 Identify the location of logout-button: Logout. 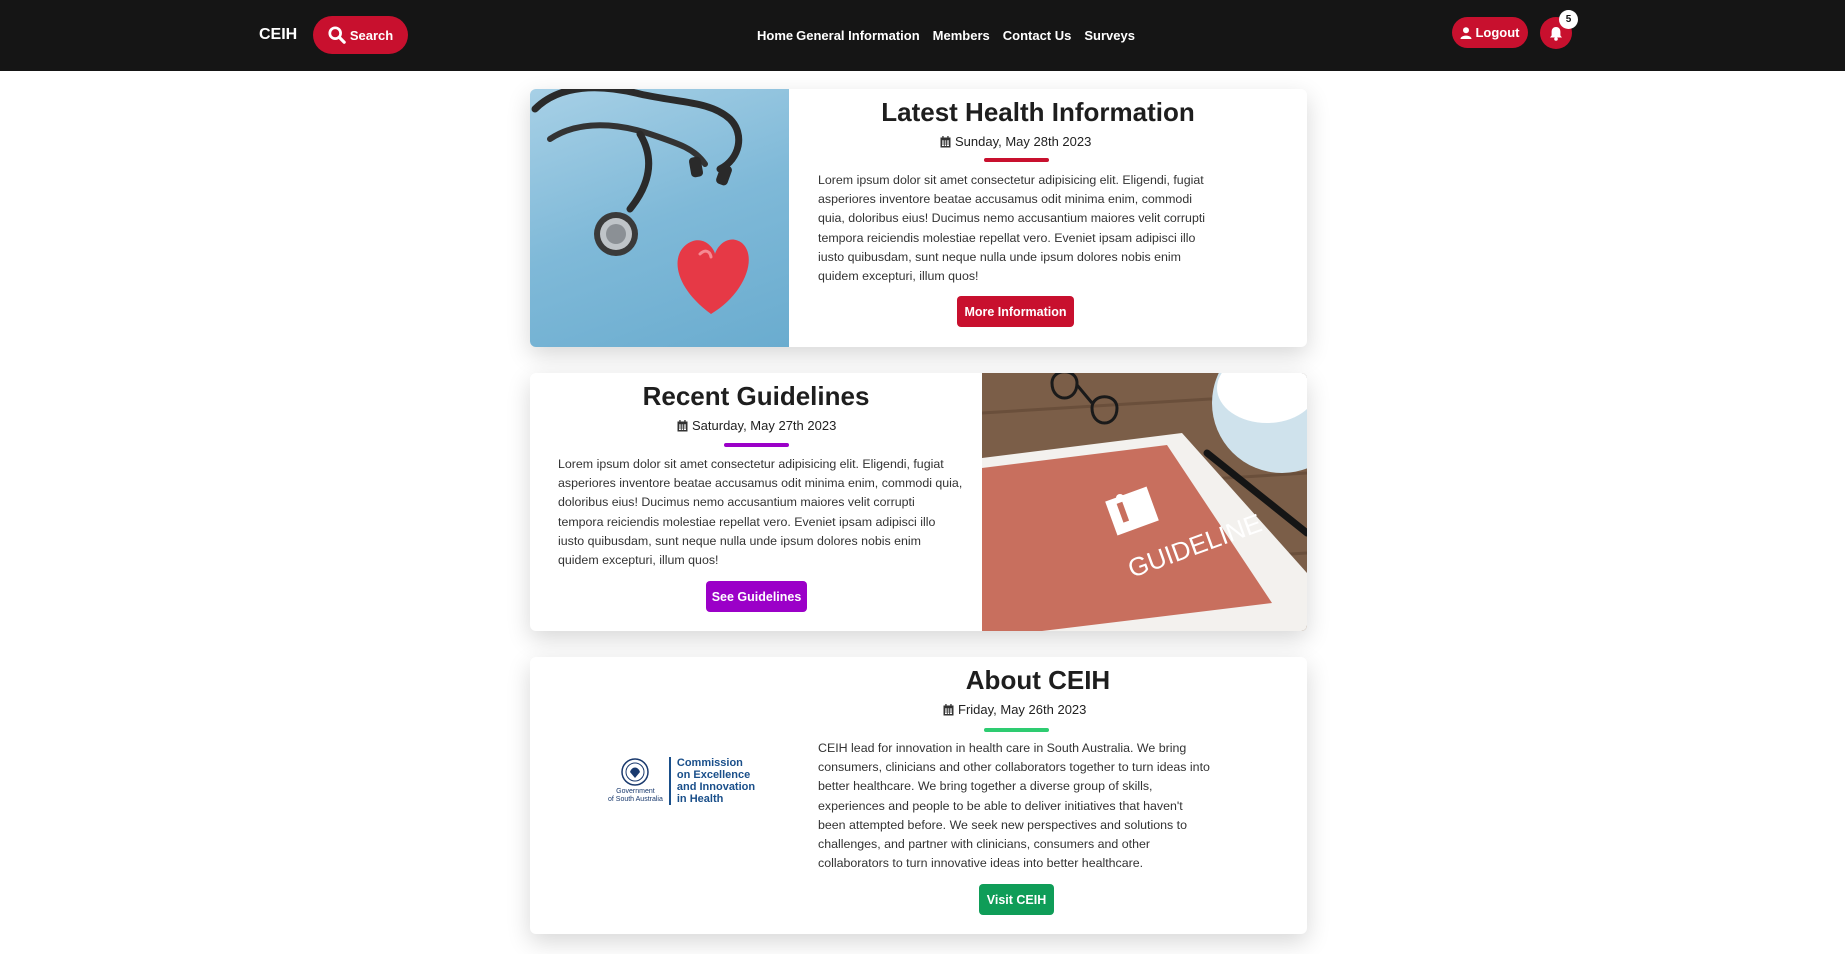
(1490, 32).